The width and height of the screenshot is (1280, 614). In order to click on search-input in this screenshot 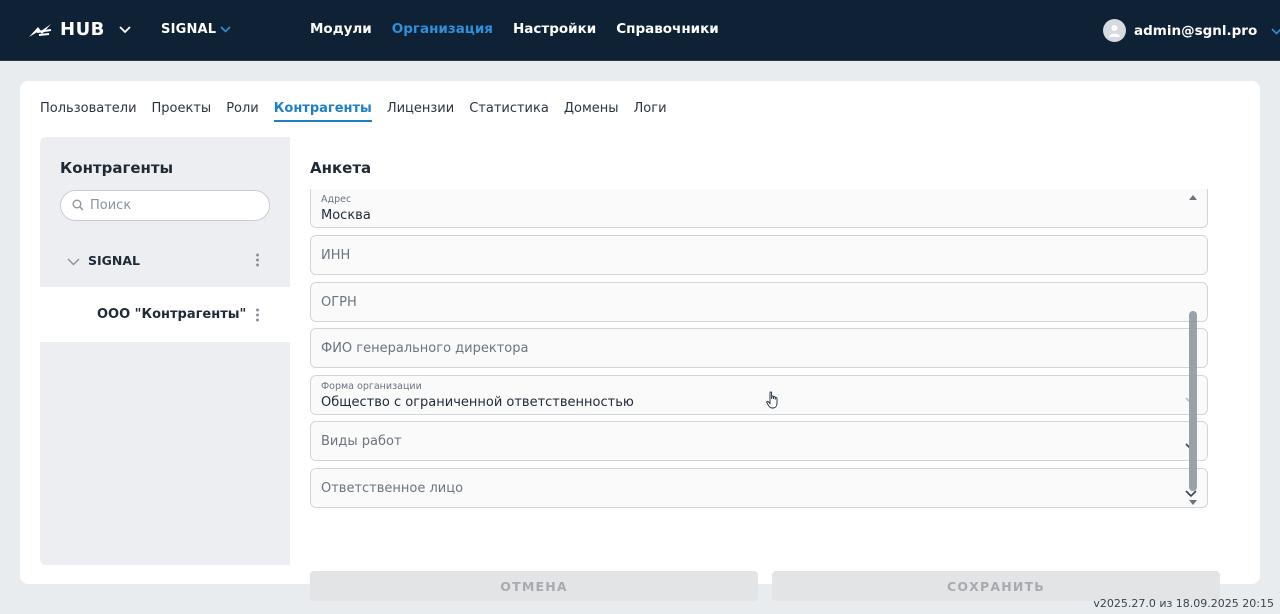, I will do `click(175, 205)`.